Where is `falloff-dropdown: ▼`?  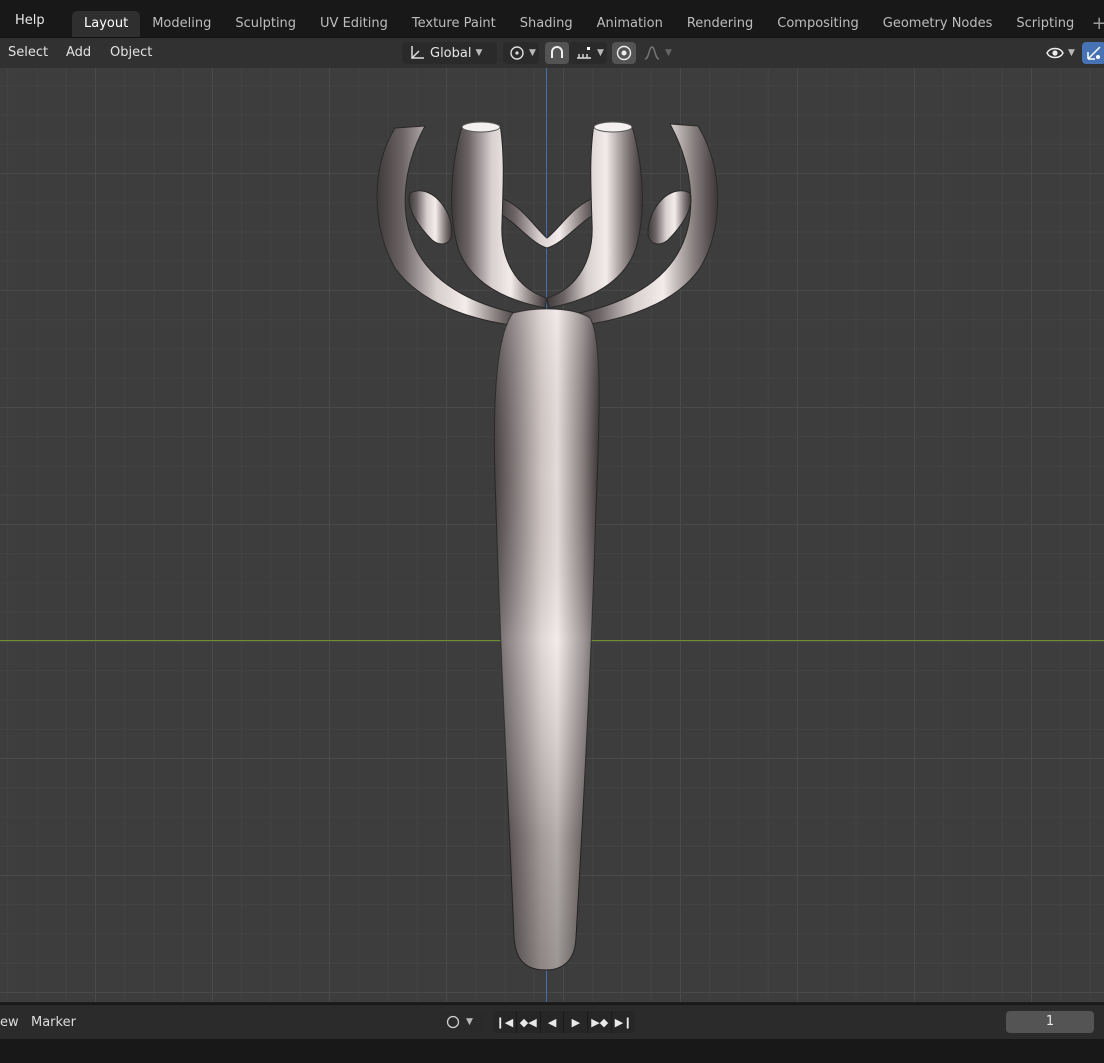
falloff-dropdown: ▼ is located at coordinates (655, 53).